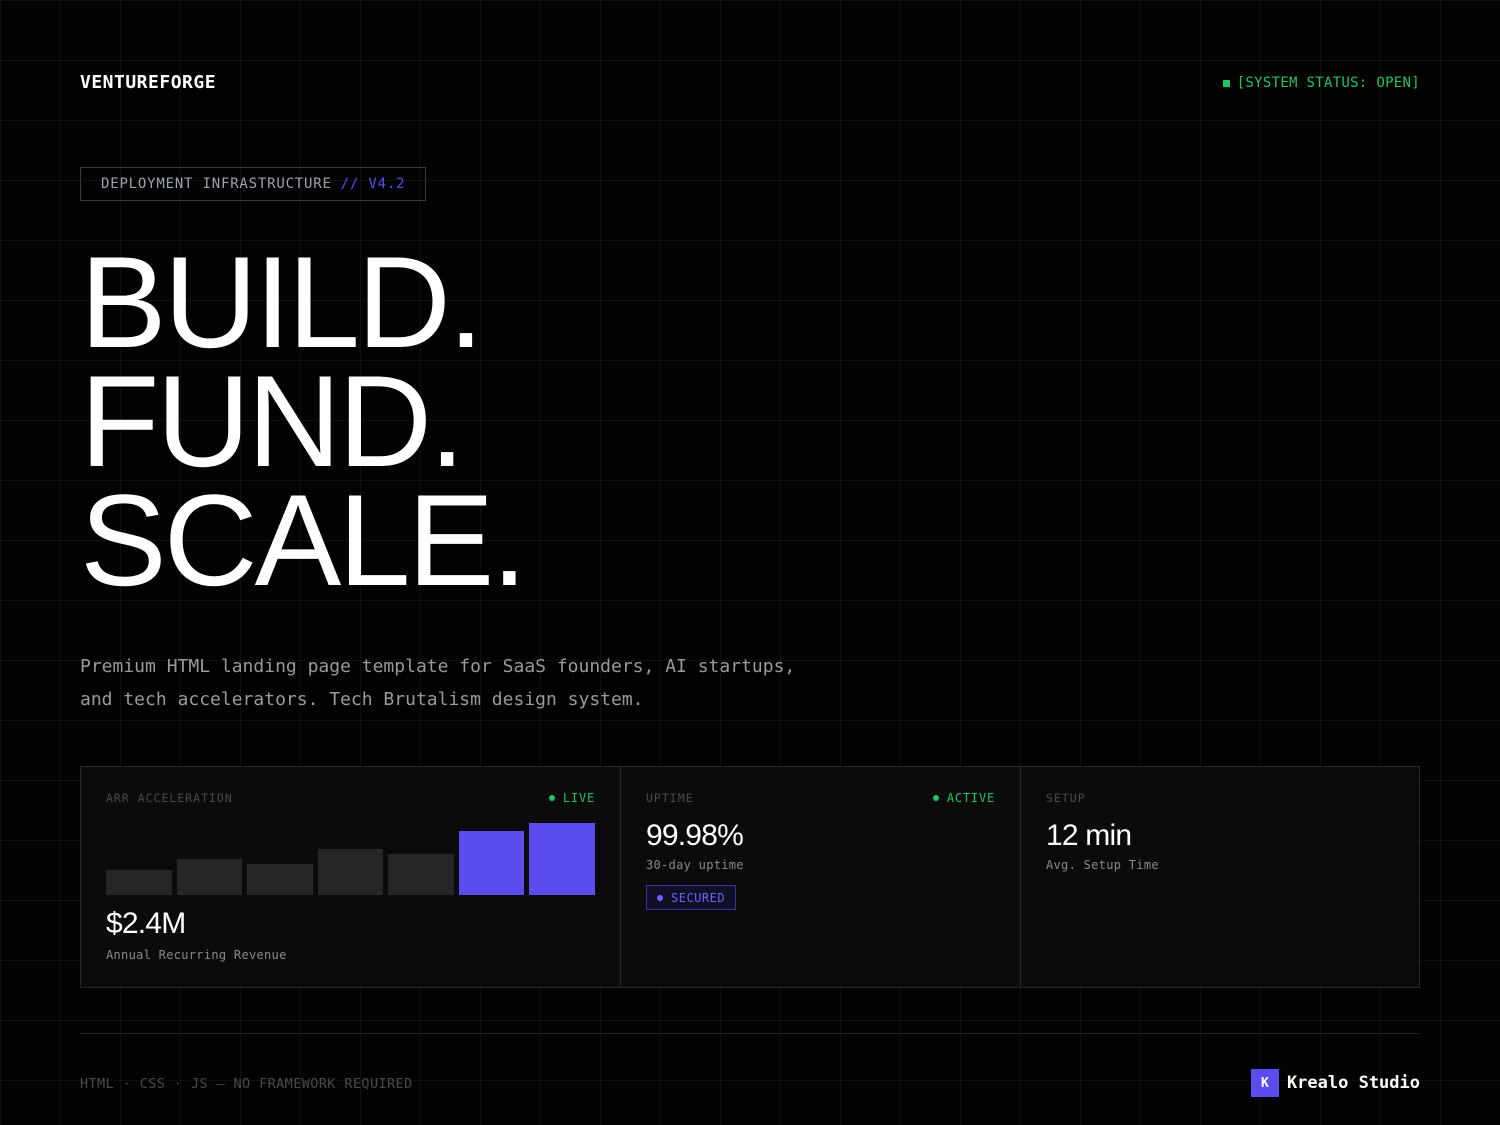 The width and height of the screenshot is (1500, 1125). I want to click on version-tag-number: // V4.2, so click(373, 184).